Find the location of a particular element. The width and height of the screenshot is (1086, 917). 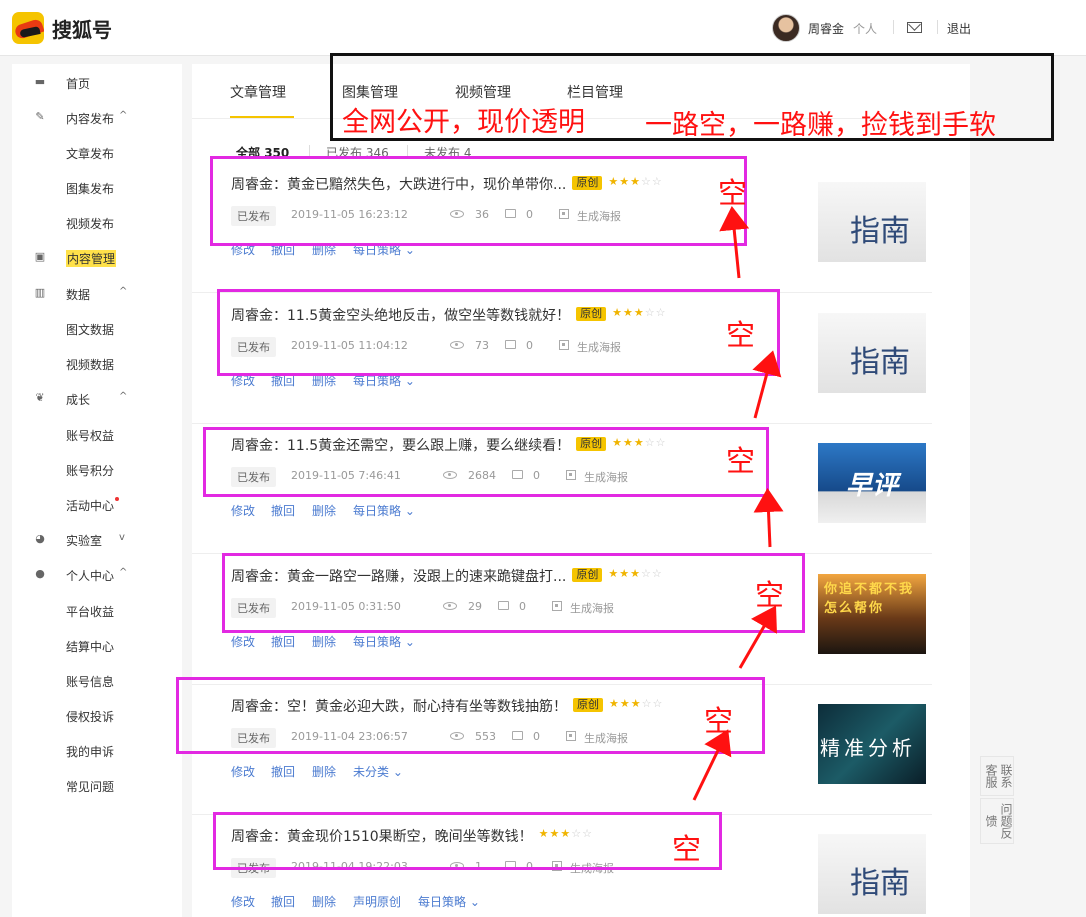

sidebar-item-label: 常见问题 is located at coordinates (90, 787).